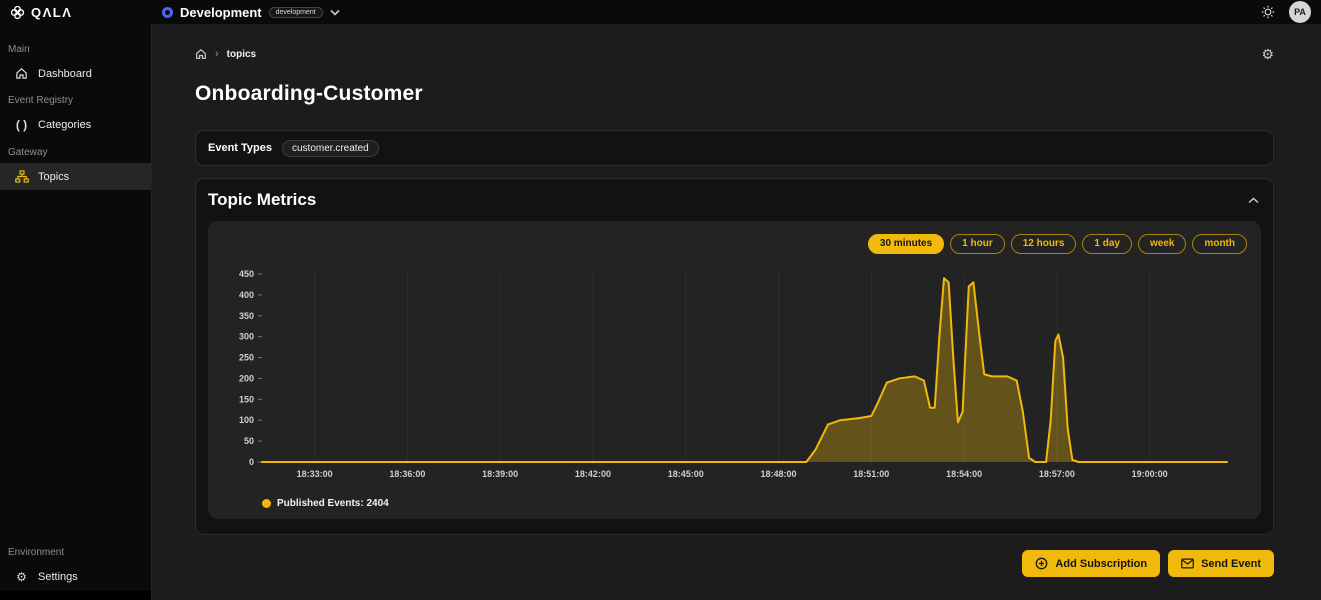 Image resolution: width=1321 pixels, height=600 pixels. I want to click on envelope-icon, so click(1187, 563).